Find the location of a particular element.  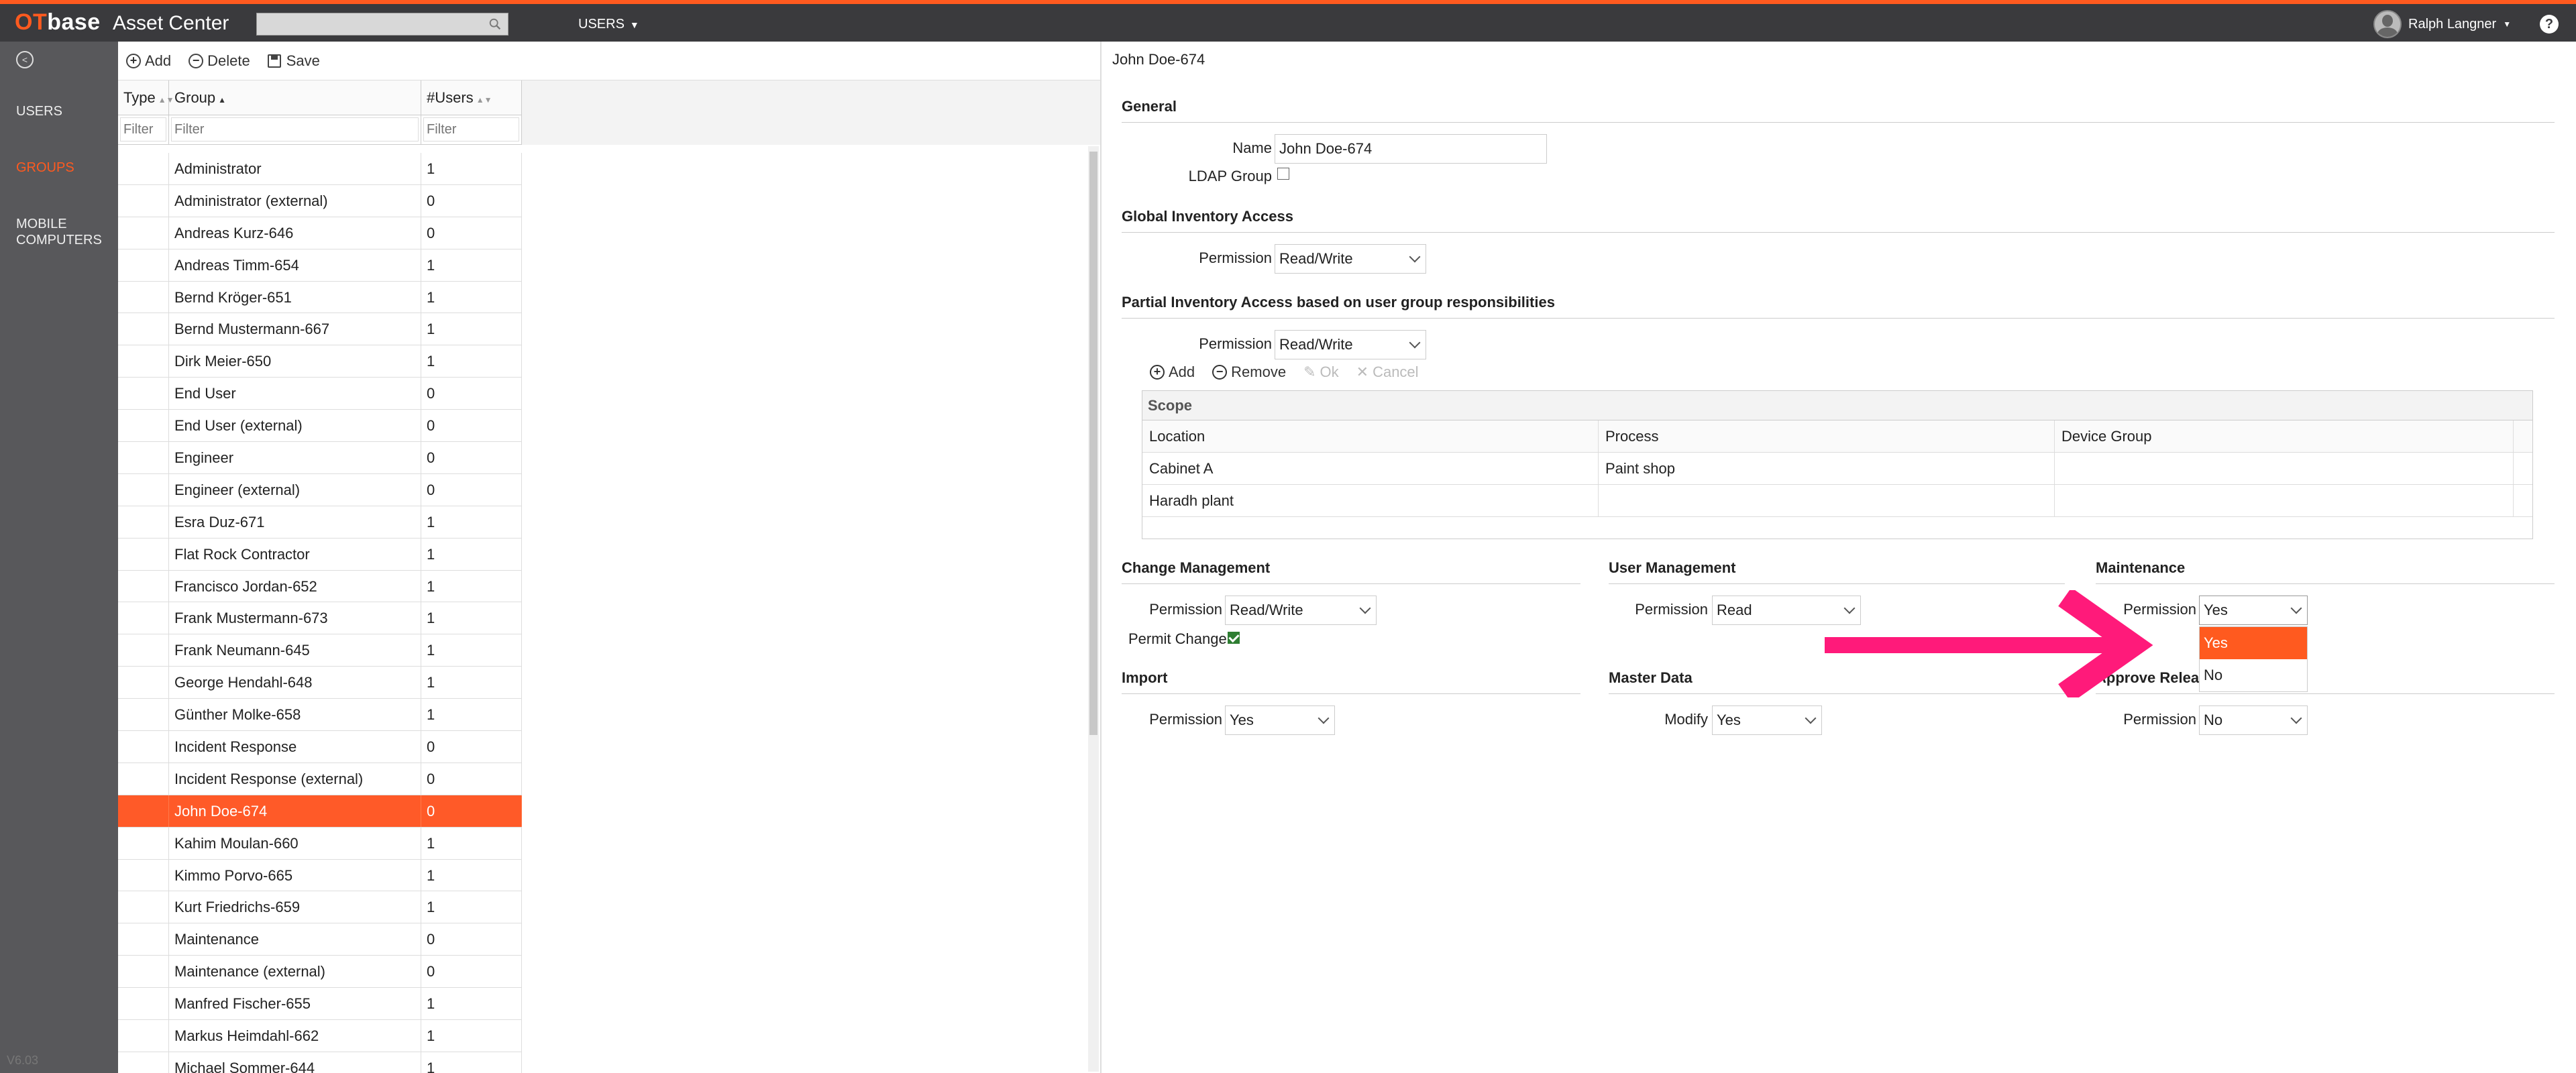

dropdown-option-no: No is located at coordinates (2253, 675).